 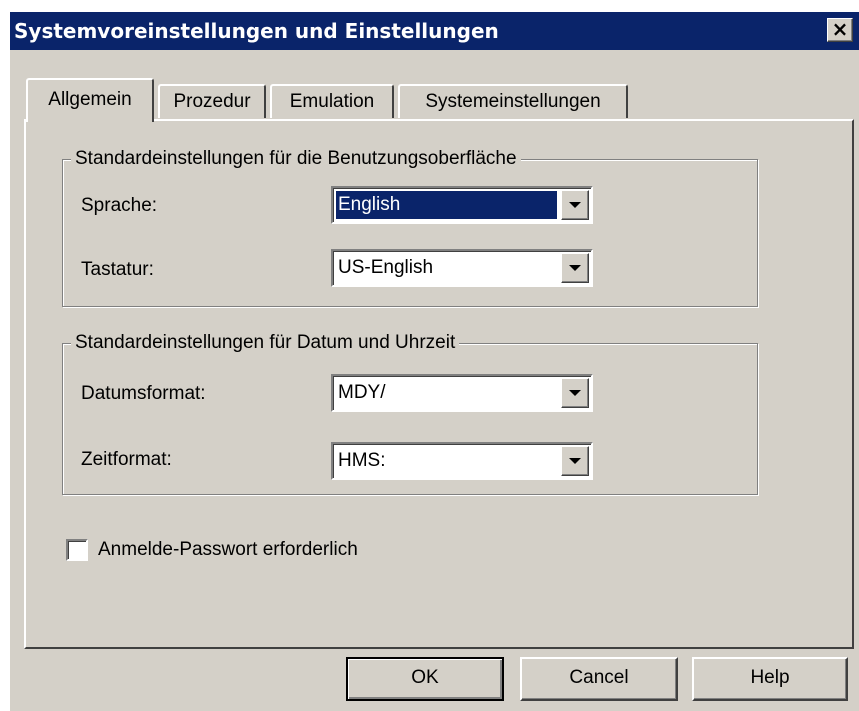 What do you see at coordinates (332, 101) in the screenshot?
I see `tab-emulation: Emulation` at bounding box center [332, 101].